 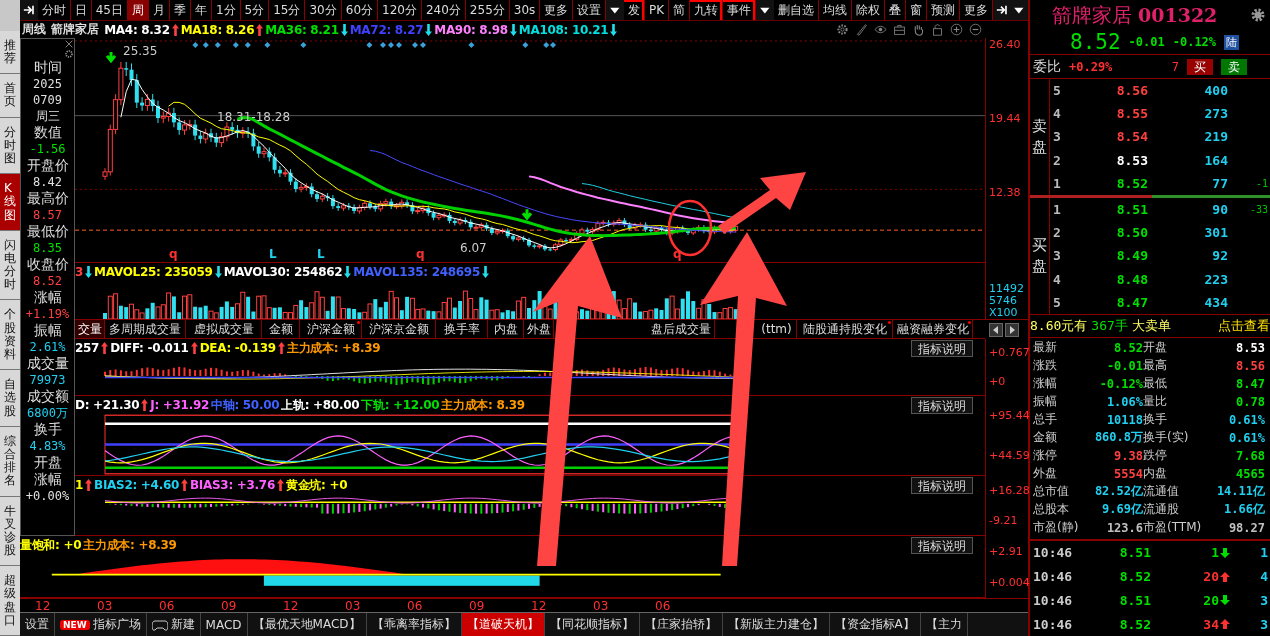 What do you see at coordinates (1045, 384) in the screenshot?
I see `stat-label: 涨幅` at bounding box center [1045, 384].